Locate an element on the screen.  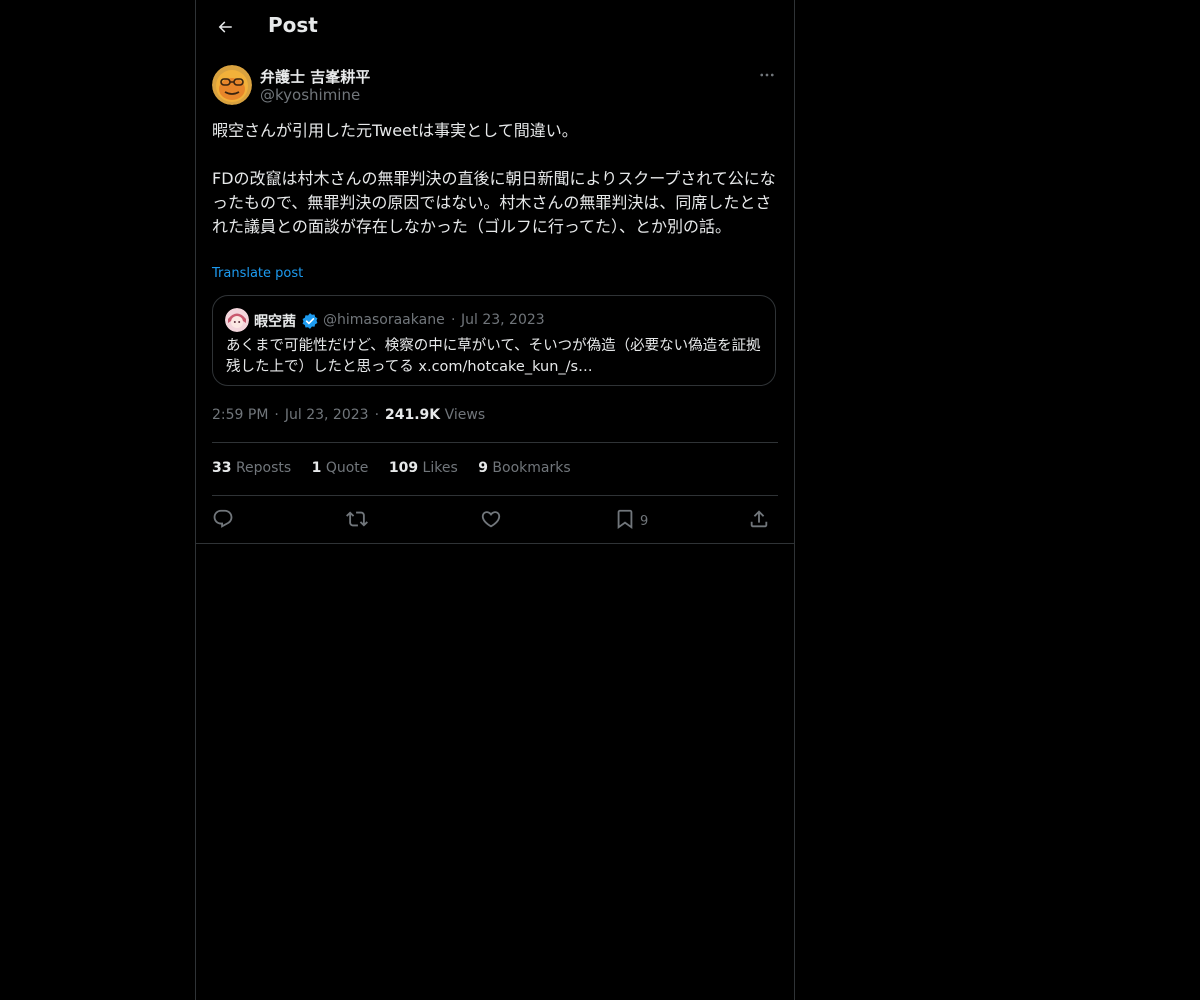
views-count: 241.9K is located at coordinates (413, 415).